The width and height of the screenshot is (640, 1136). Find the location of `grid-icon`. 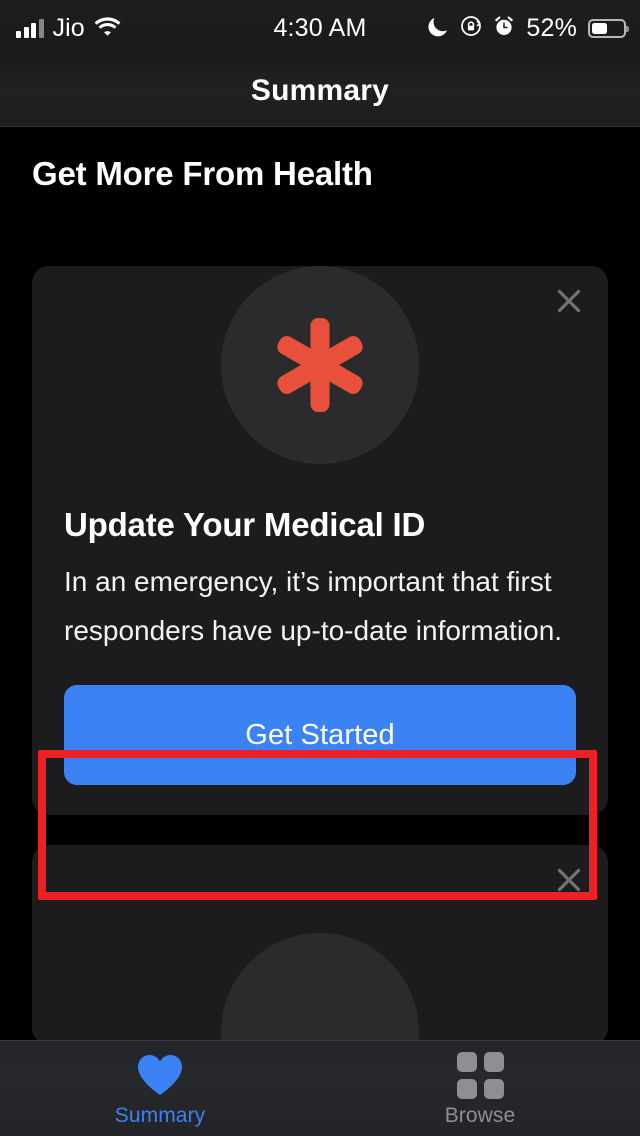

grid-icon is located at coordinates (480, 1075).